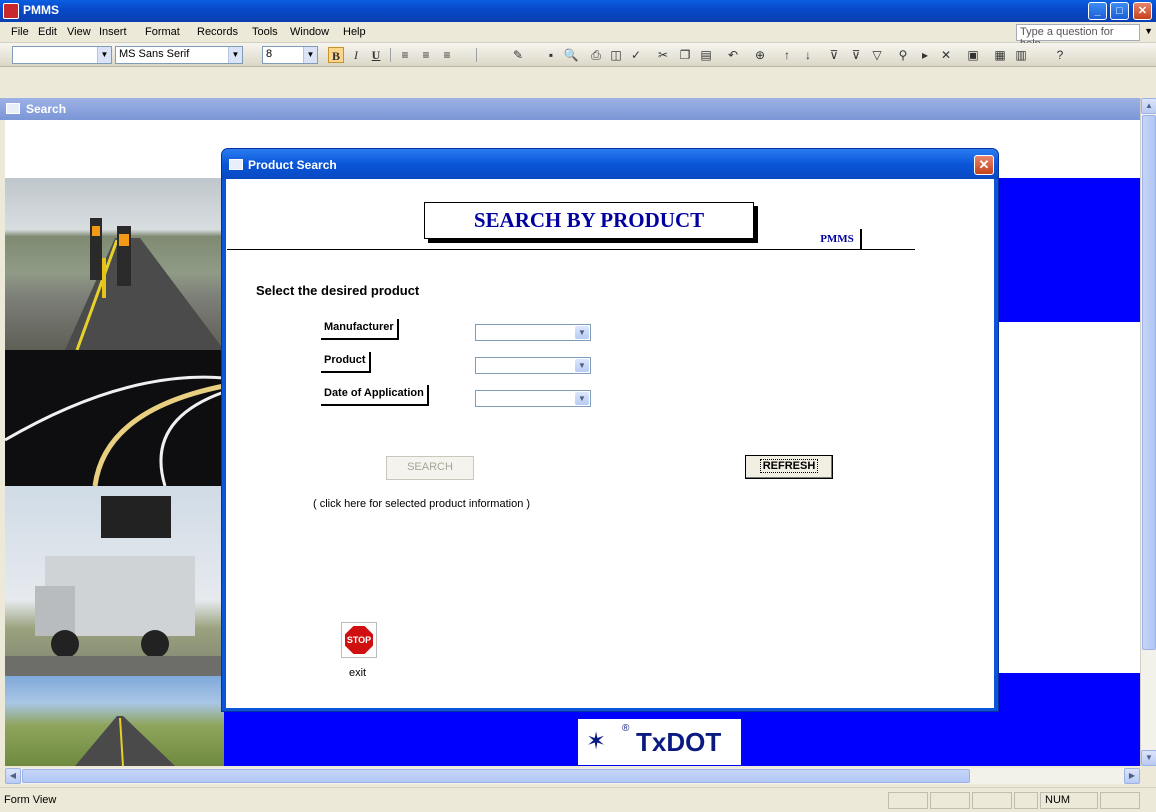 This screenshot has height=812, width=1156. What do you see at coordinates (496, 776) in the screenshot?
I see `horizontal-scroll-thumb` at bounding box center [496, 776].